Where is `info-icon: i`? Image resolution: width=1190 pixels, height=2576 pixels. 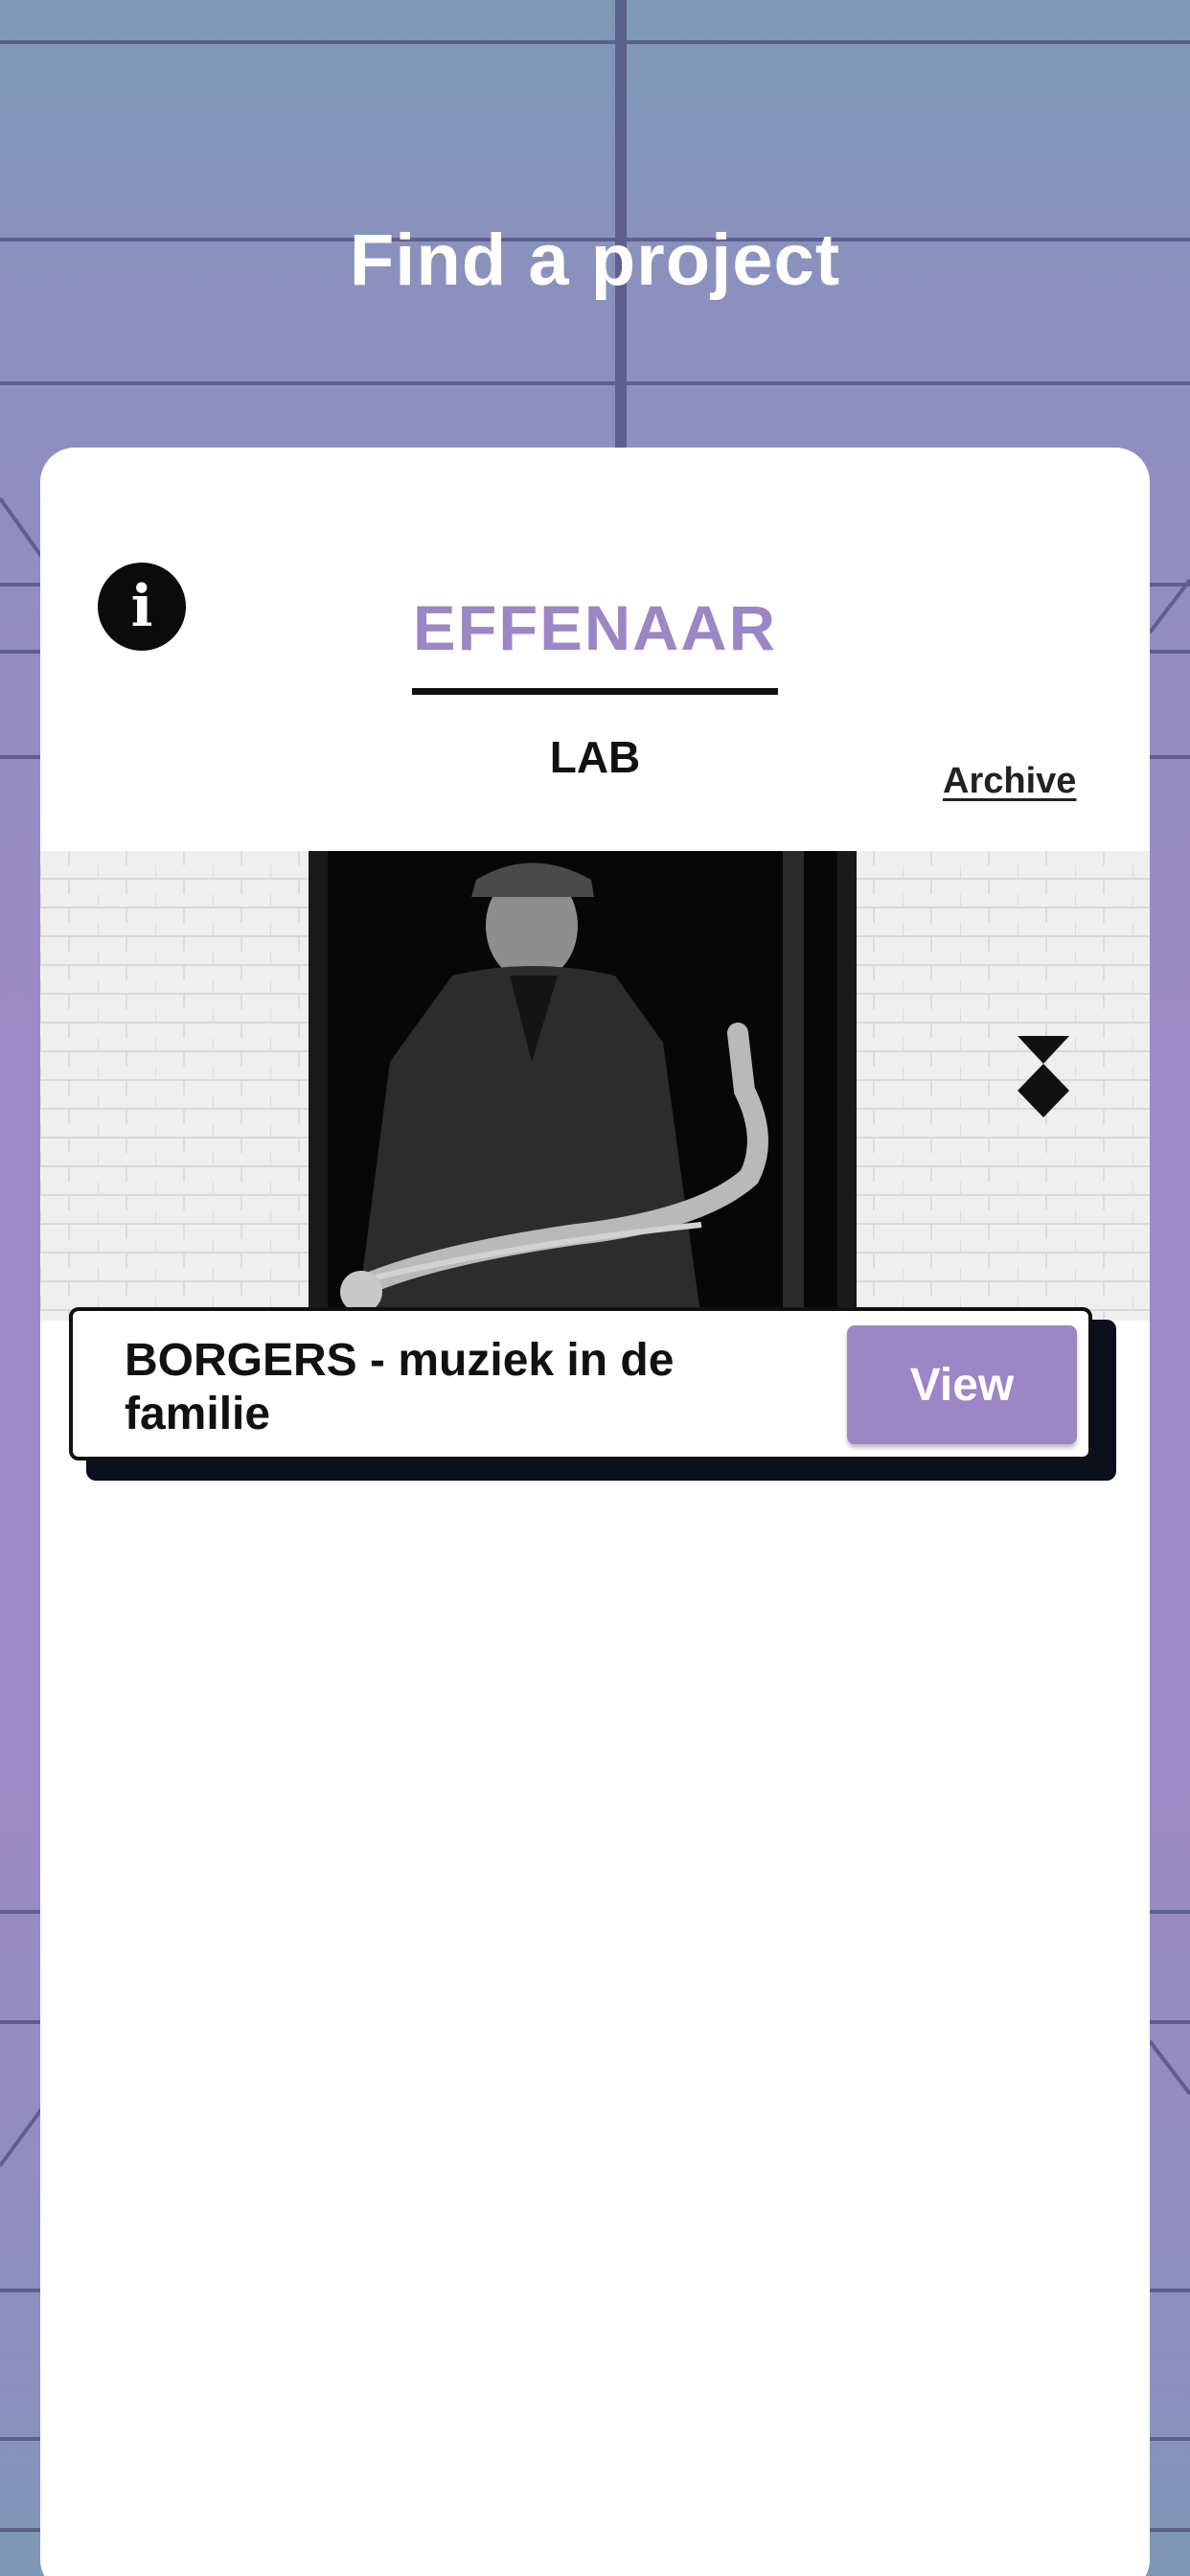
info-icon: i is located at coordinates (142, 607).